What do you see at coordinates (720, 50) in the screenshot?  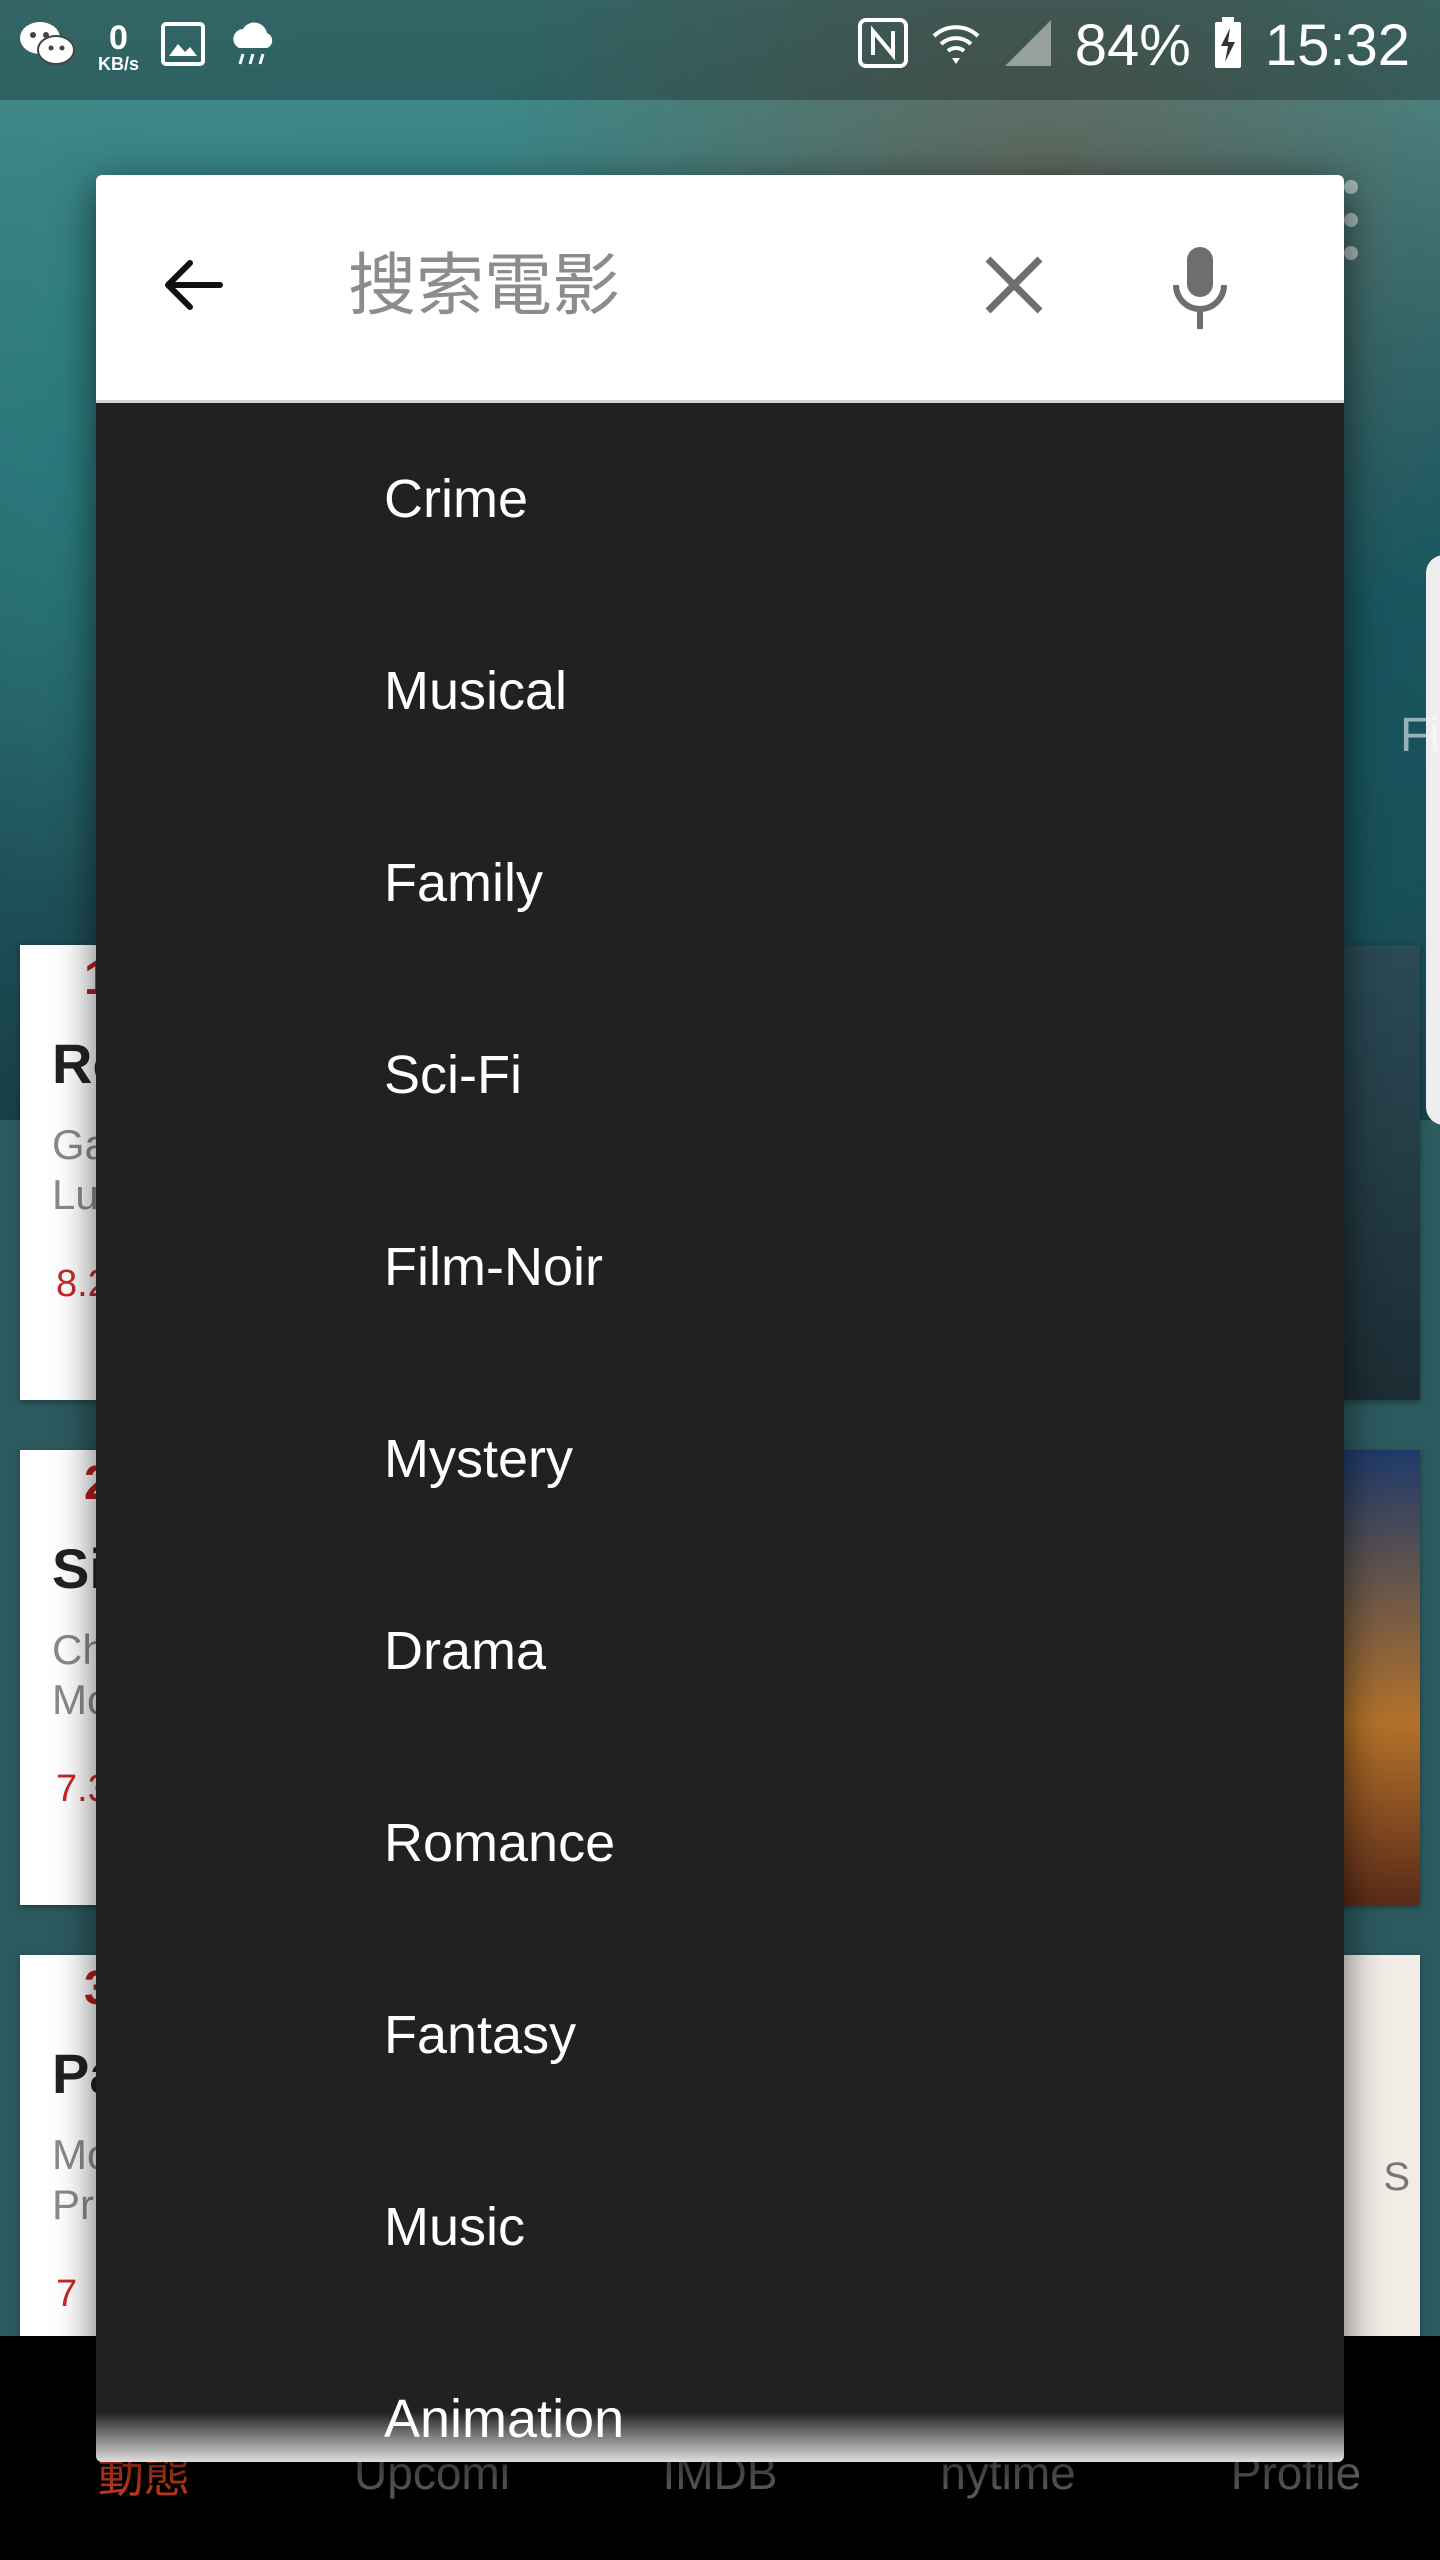 I see `status-bar: 0 KB/s 84% 15:32` at bounding box center [720, 50].